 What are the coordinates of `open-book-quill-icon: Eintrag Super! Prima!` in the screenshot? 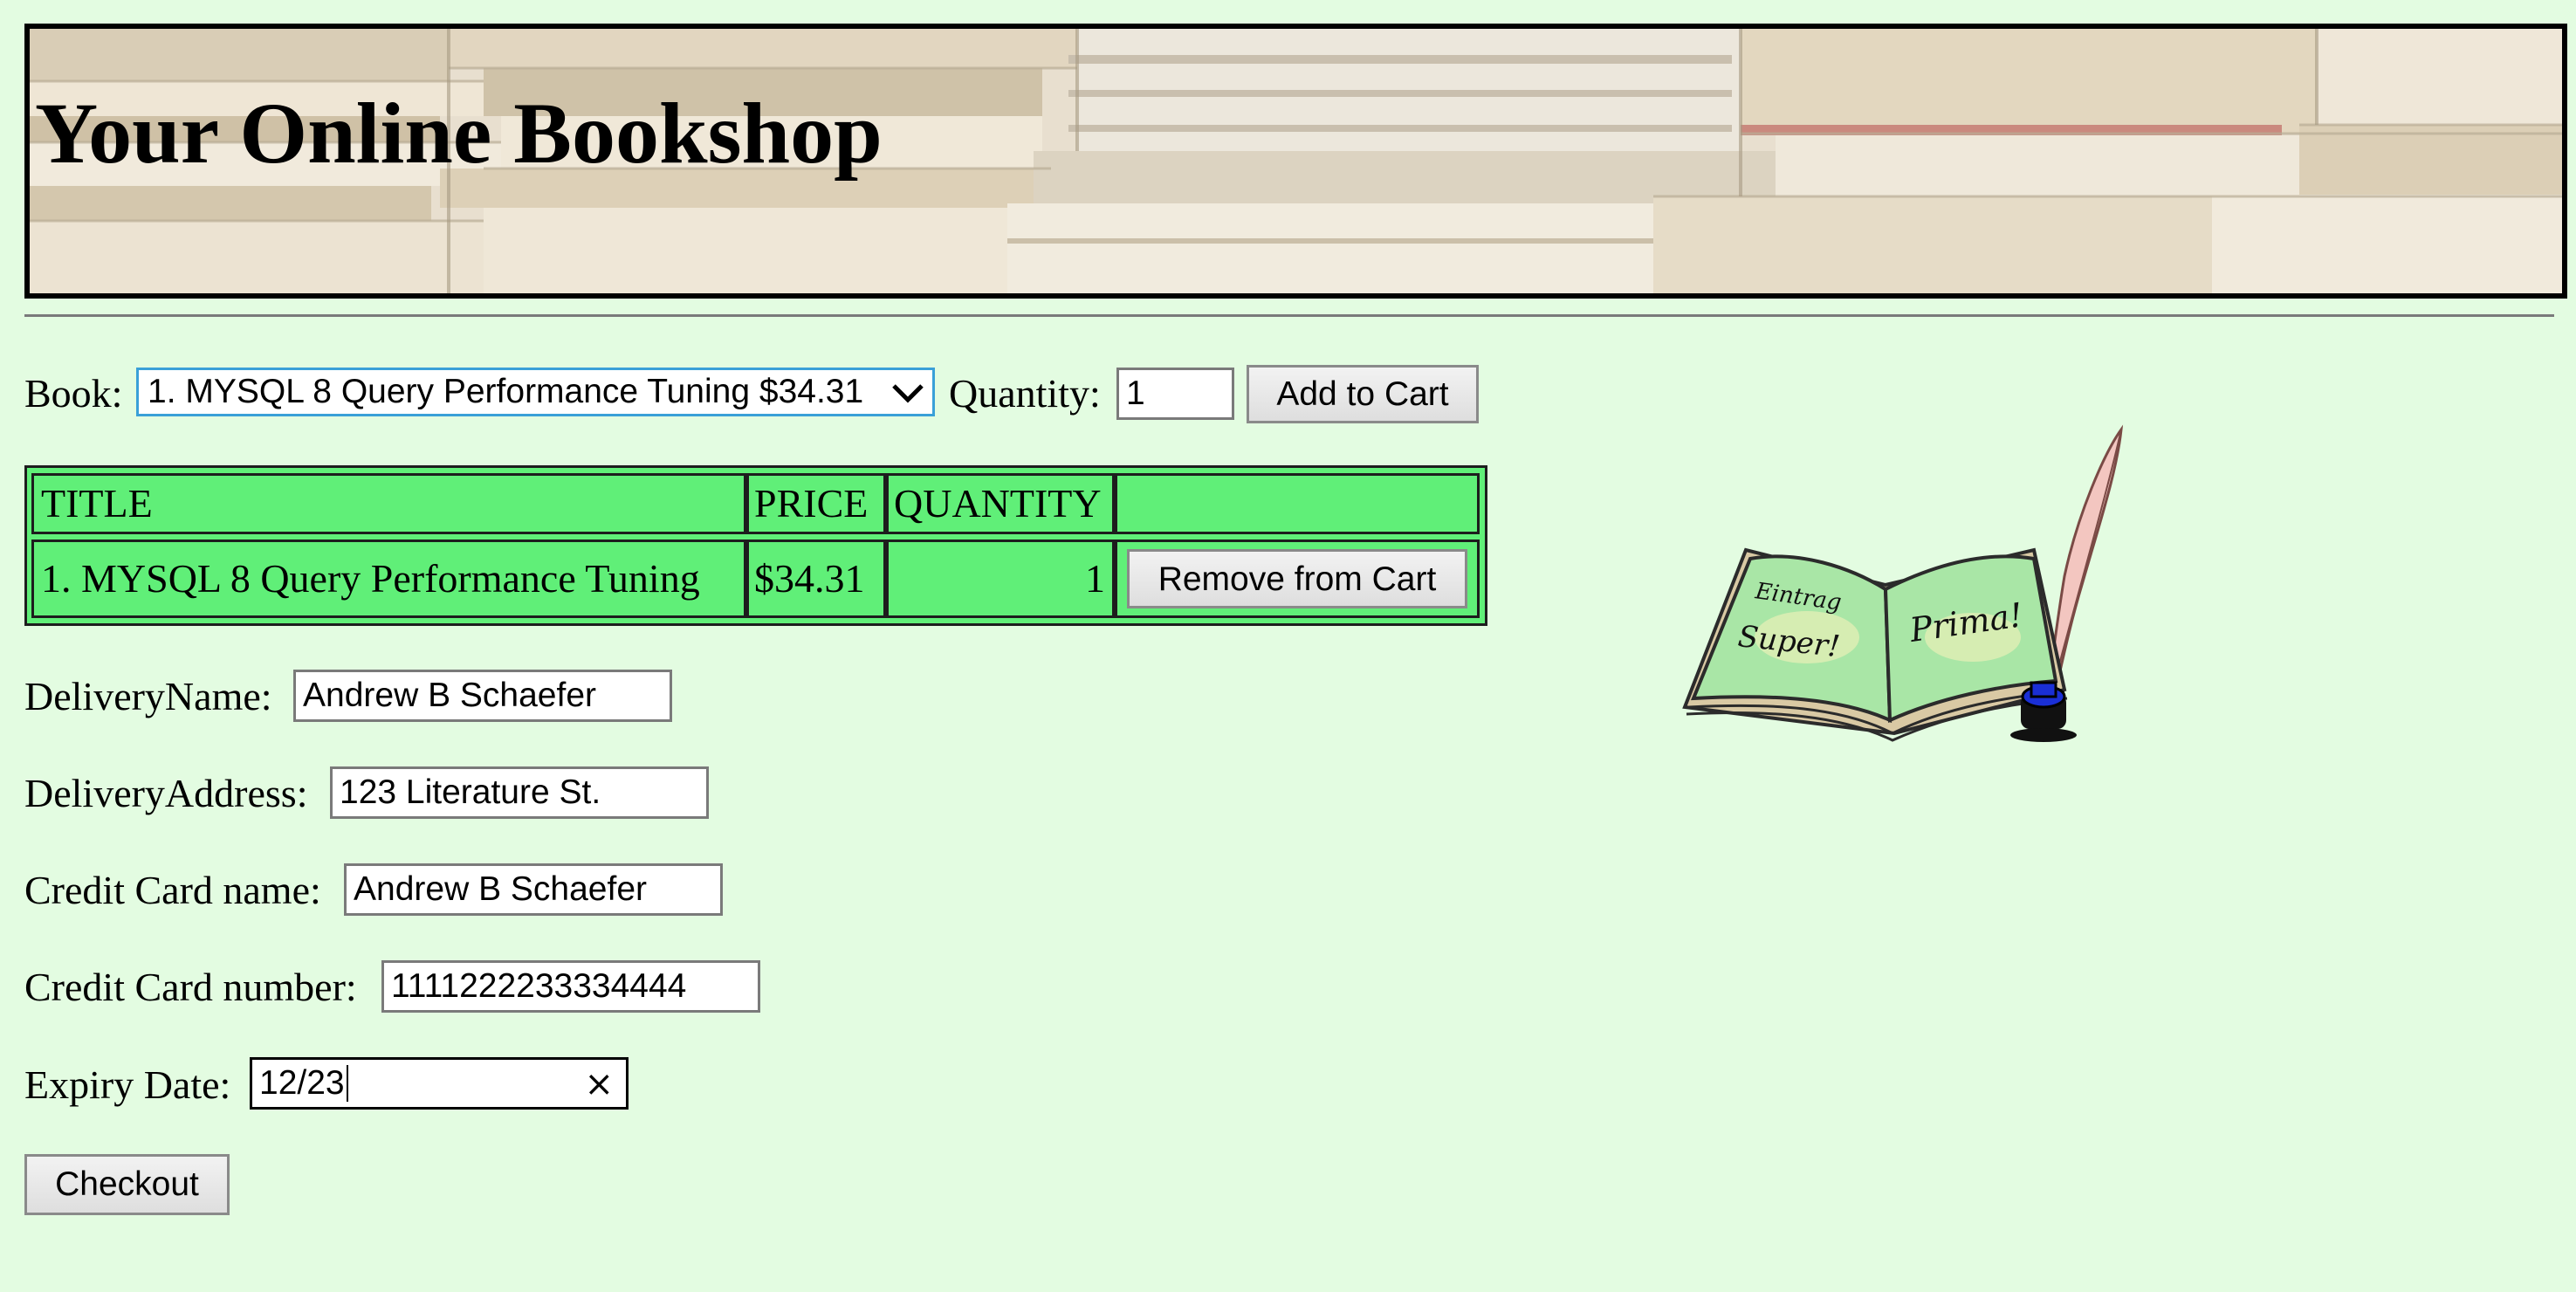 It's located at (1903, 583).